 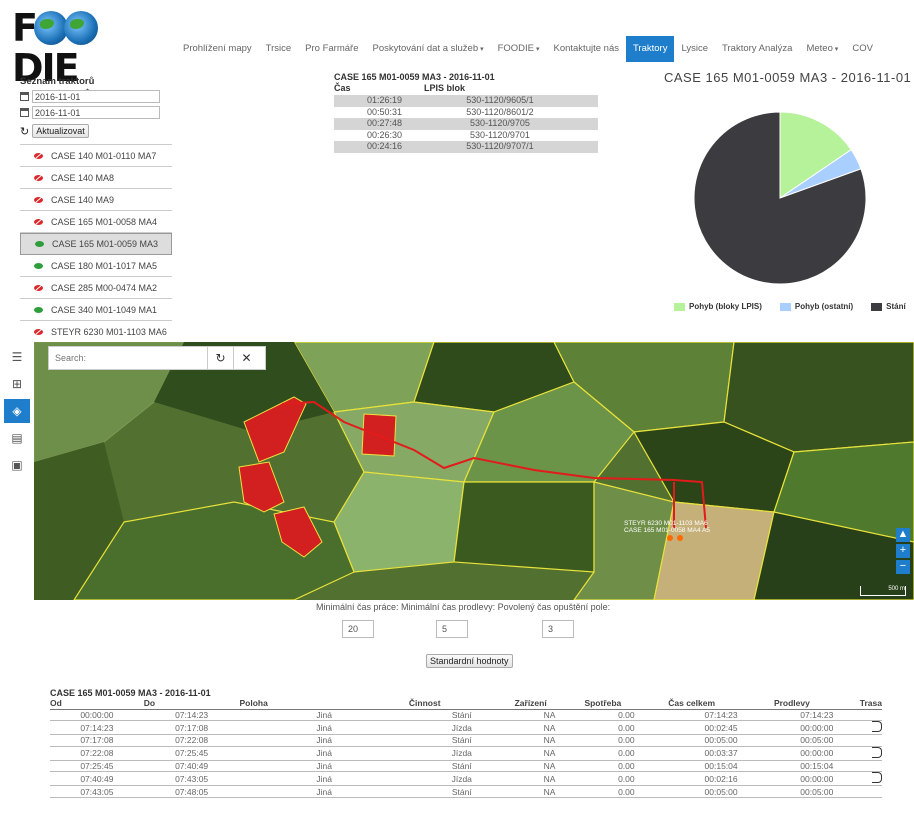 What do you see at coordinates (650, 49) in the screenshot?
I see `nav-item: Traktory` at bounding box center [650, 49].